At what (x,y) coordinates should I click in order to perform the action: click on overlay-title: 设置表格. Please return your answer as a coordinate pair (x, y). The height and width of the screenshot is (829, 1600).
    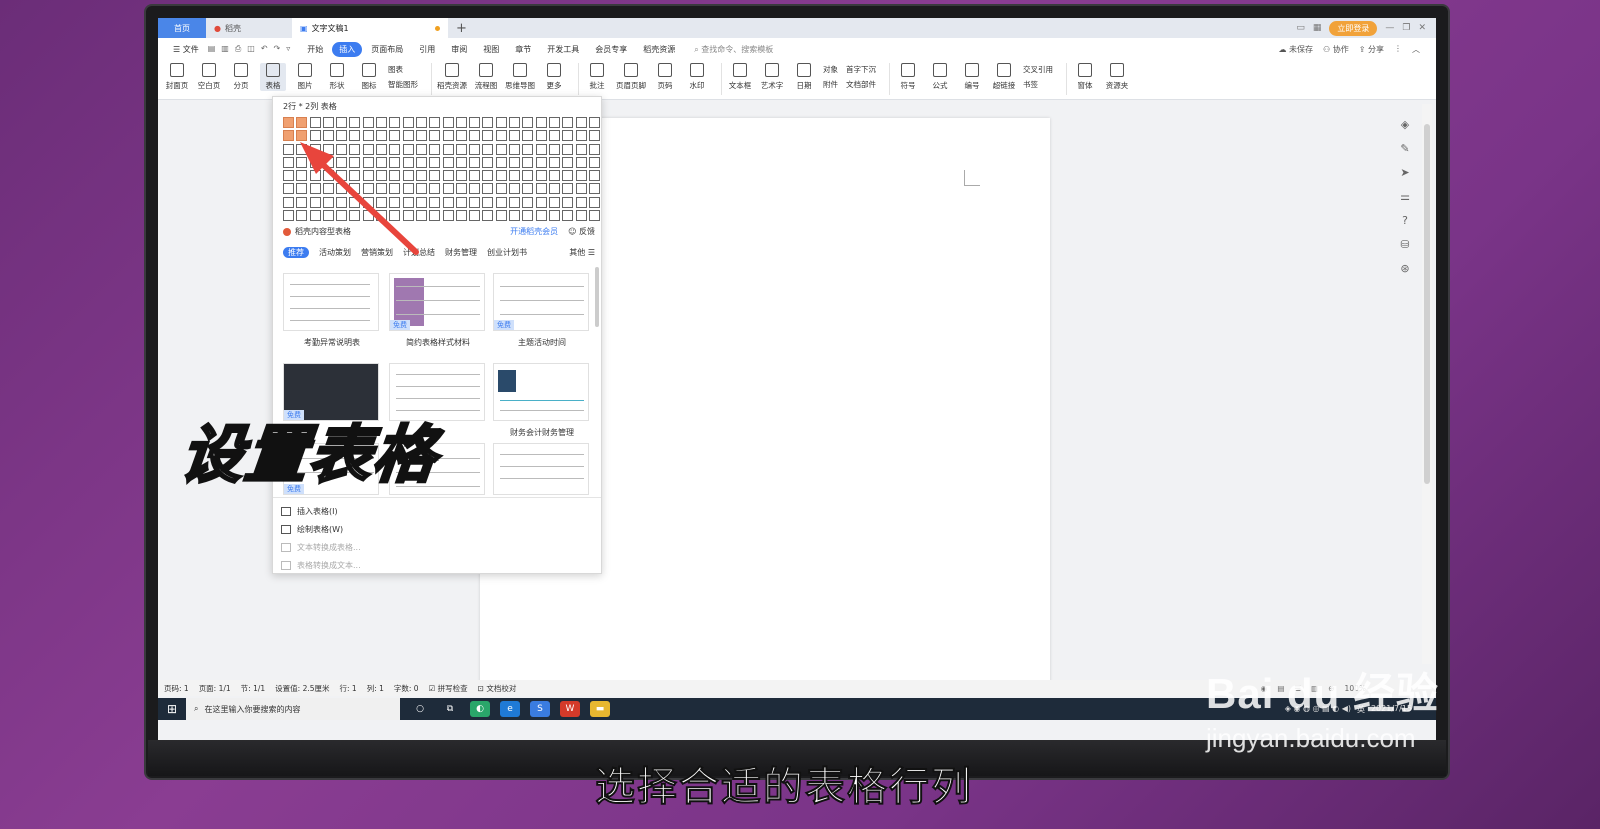
    Looking at the image, I should click on (309, 455).